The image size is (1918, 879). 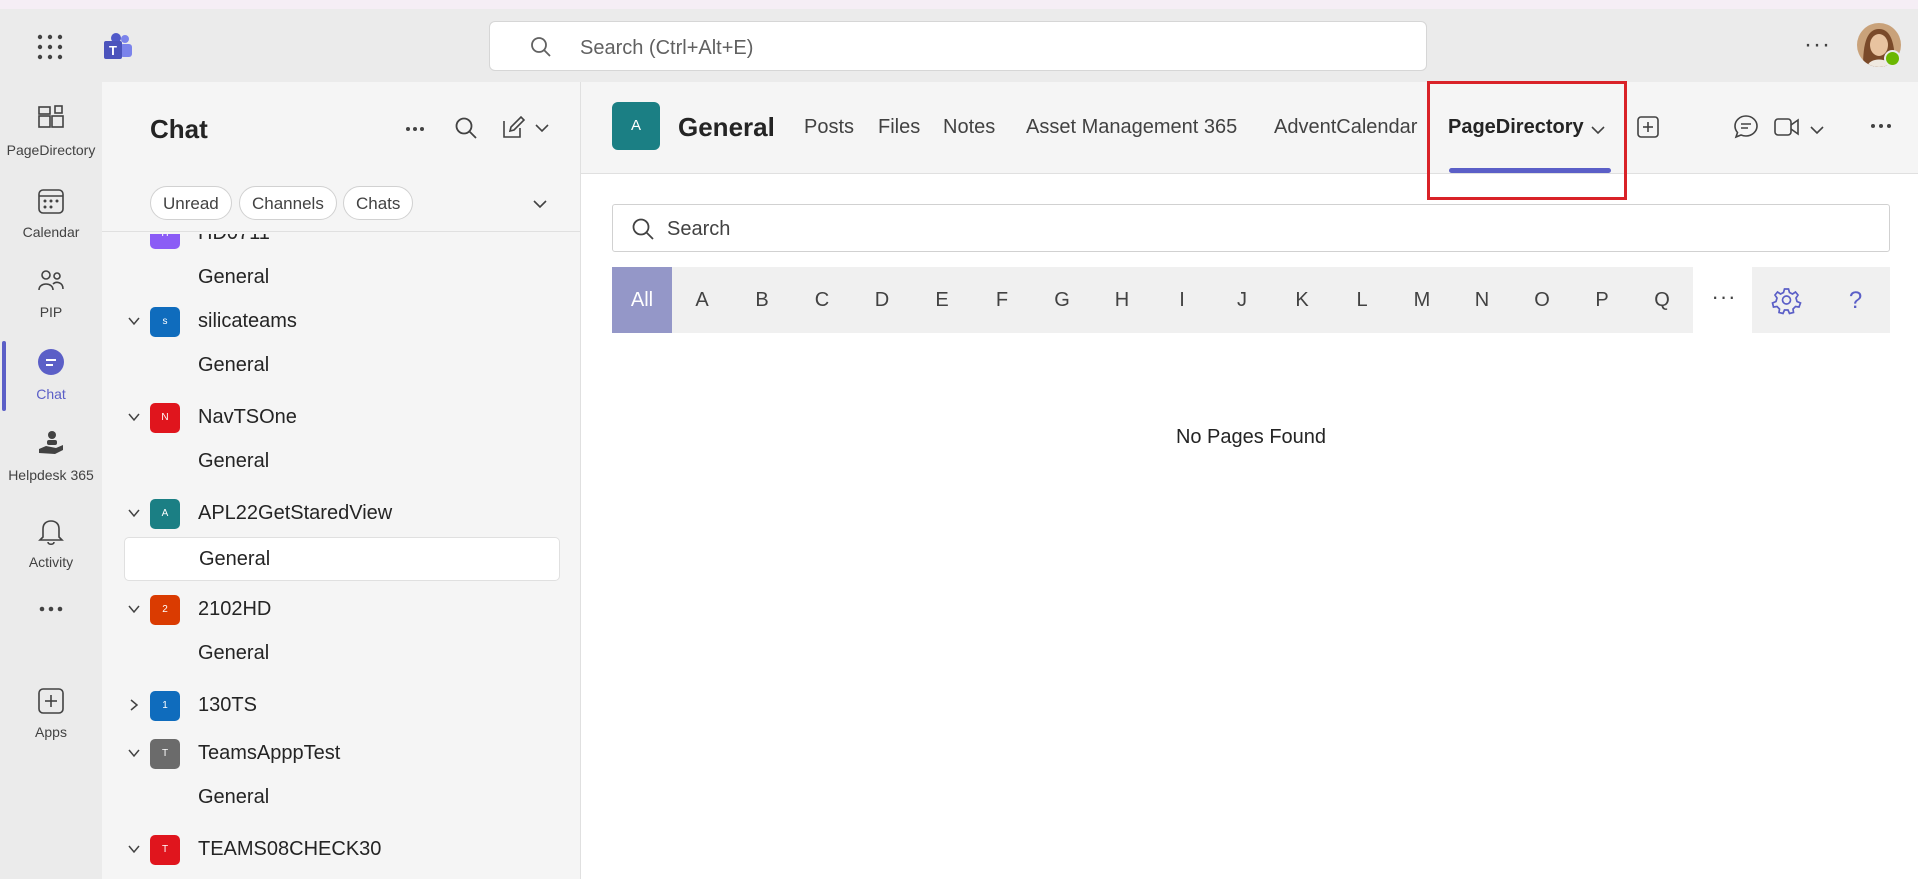 I want to click on team-avatar: N, so click(x=165, y=418).